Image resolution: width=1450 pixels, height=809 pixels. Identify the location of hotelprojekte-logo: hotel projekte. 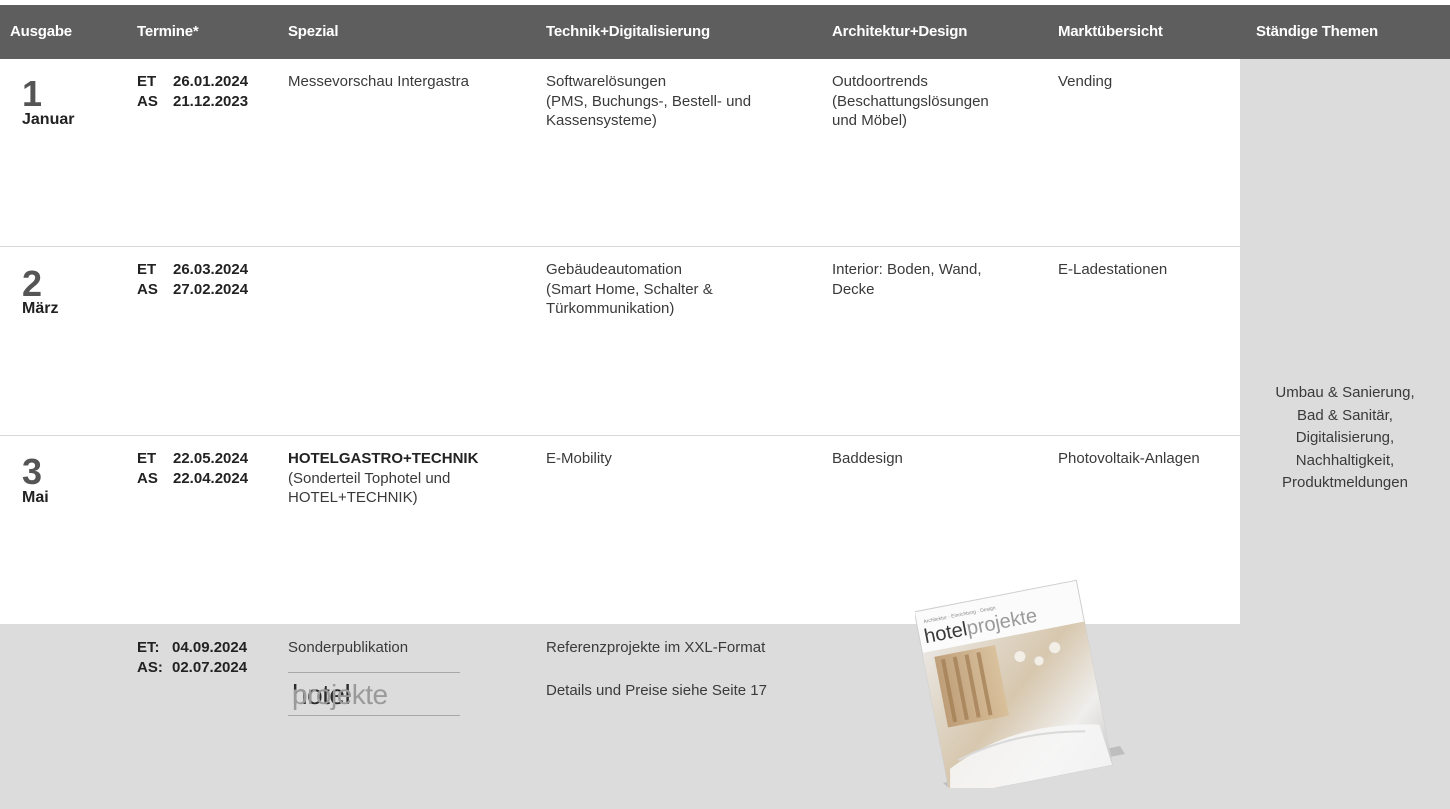
(374, 694).